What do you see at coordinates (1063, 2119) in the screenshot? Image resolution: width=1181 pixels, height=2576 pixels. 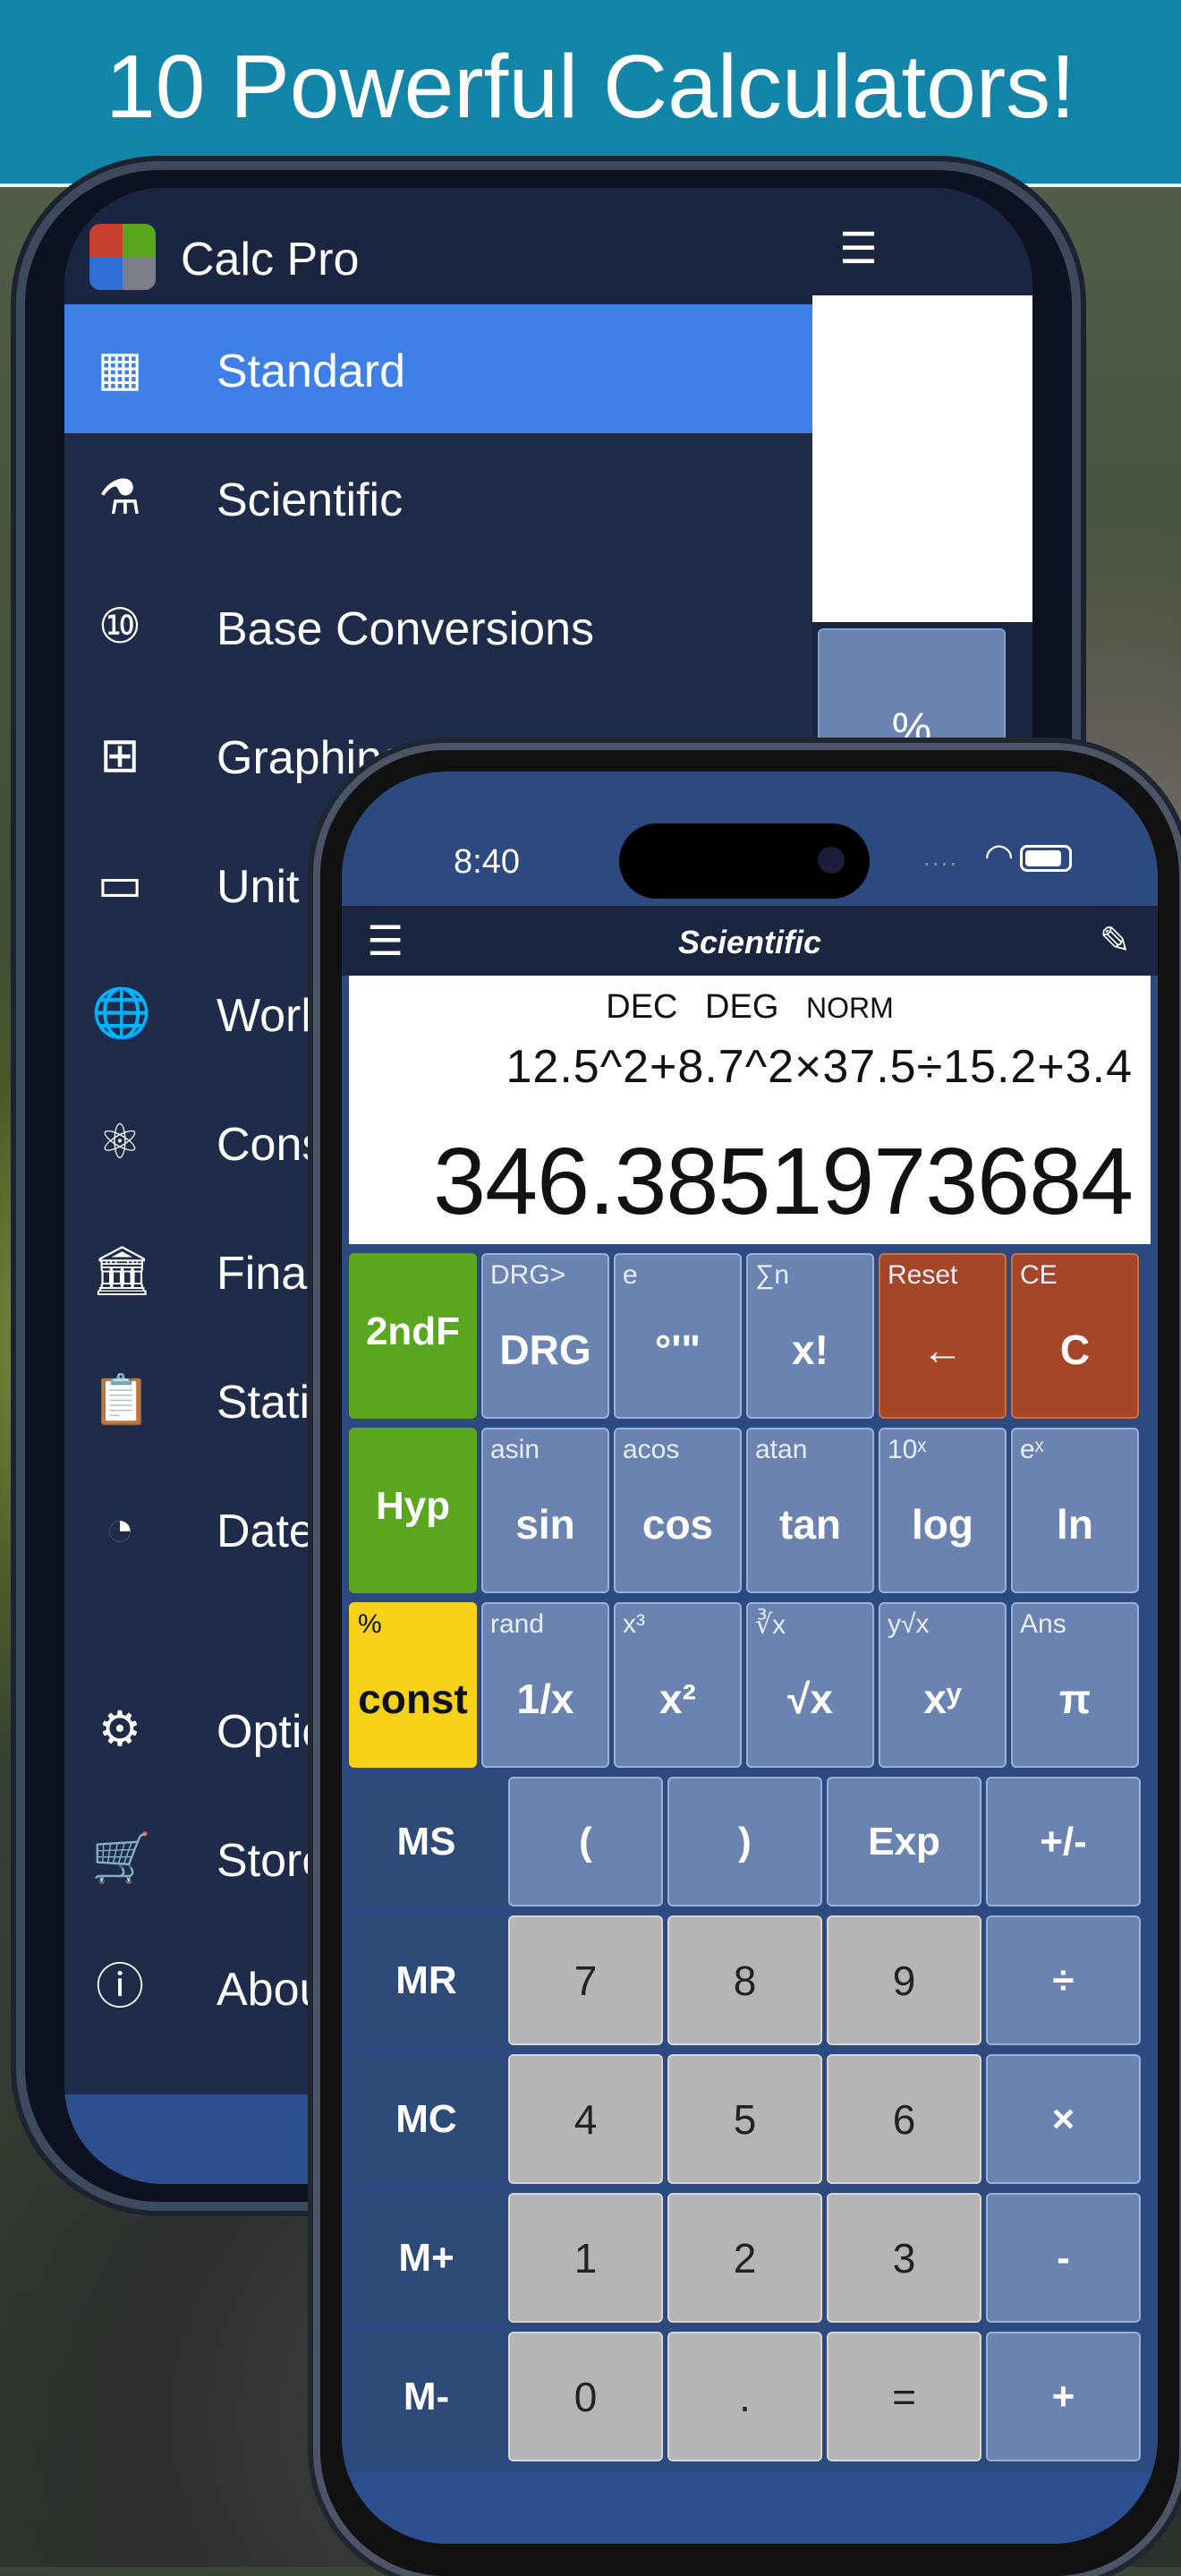 I see `key-button: ×` at bounding box center [1063, 2119].